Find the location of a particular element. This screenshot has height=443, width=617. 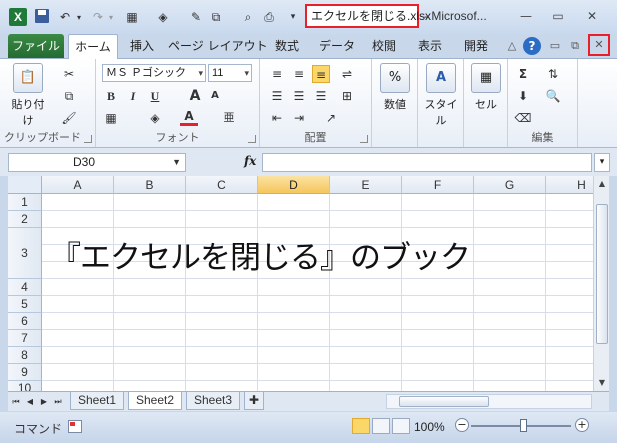

orientation-icon: ↗ is located at coordinates (331, 118).